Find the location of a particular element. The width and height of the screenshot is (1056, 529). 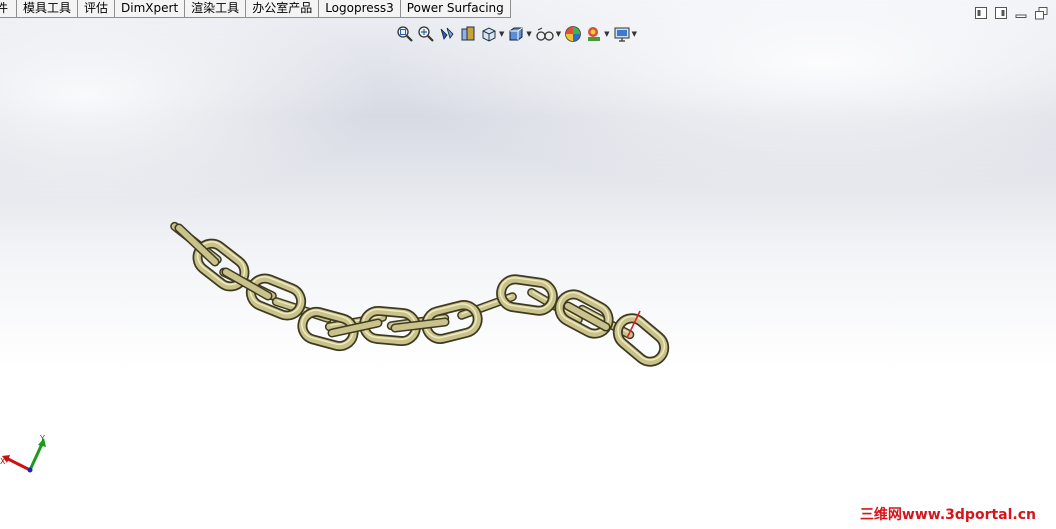

triad-y-label: Y is located at coordinates (42, 438).